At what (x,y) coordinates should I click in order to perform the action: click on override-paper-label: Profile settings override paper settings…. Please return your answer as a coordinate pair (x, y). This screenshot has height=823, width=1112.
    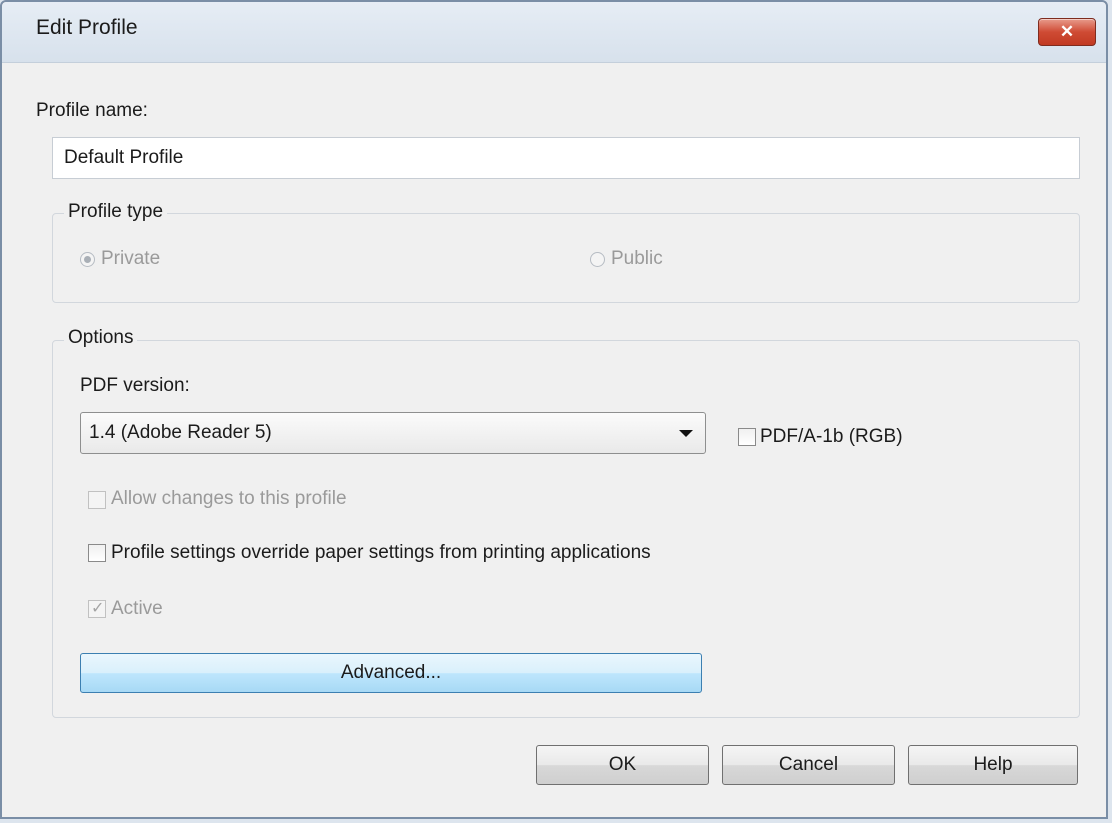
    Looking at the image, I should click on (381, 552).